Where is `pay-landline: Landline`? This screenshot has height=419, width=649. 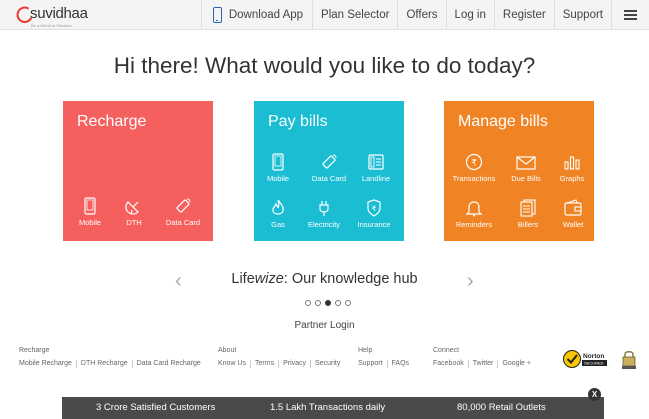 pay-landline: Landline is located at coordinates (376, 168).